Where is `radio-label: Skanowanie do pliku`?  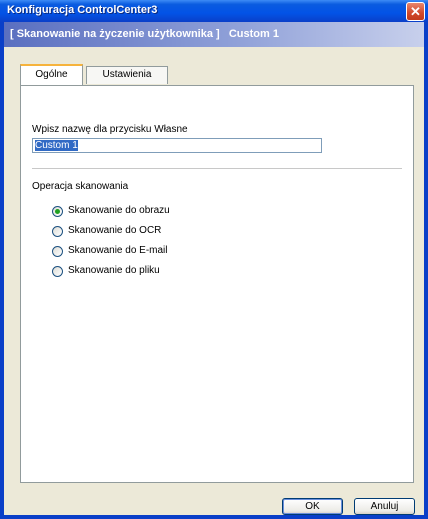
radio-label: Skanowanie do pliku is located at coordinates (114, 270).